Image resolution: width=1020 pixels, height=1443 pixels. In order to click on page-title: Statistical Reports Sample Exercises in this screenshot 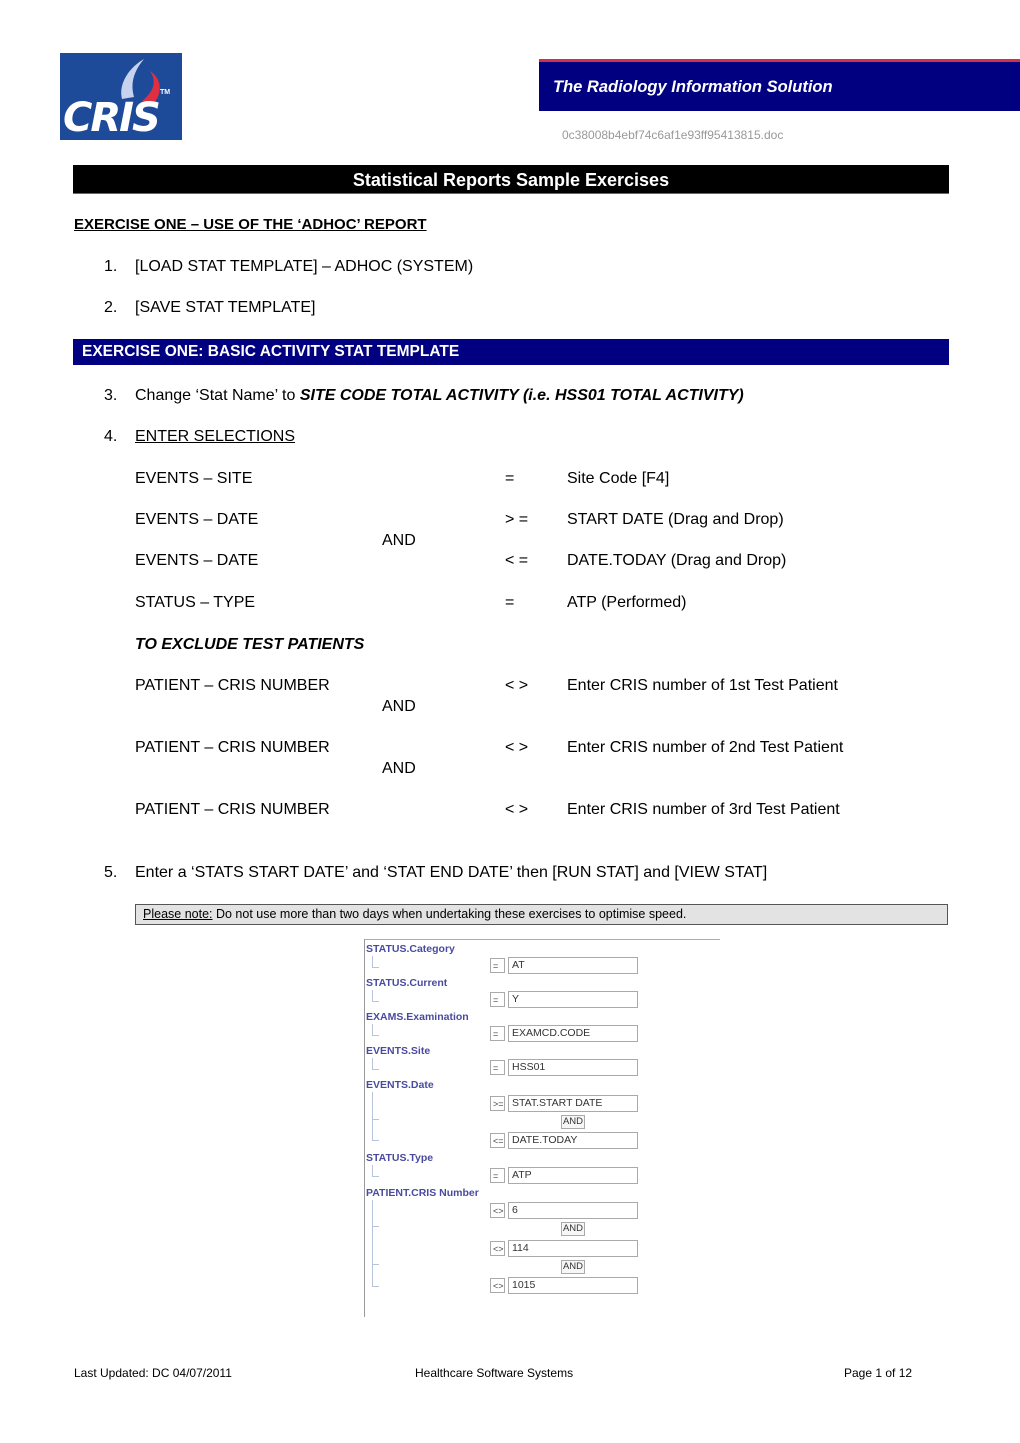, I will do `click(511, 180)`.